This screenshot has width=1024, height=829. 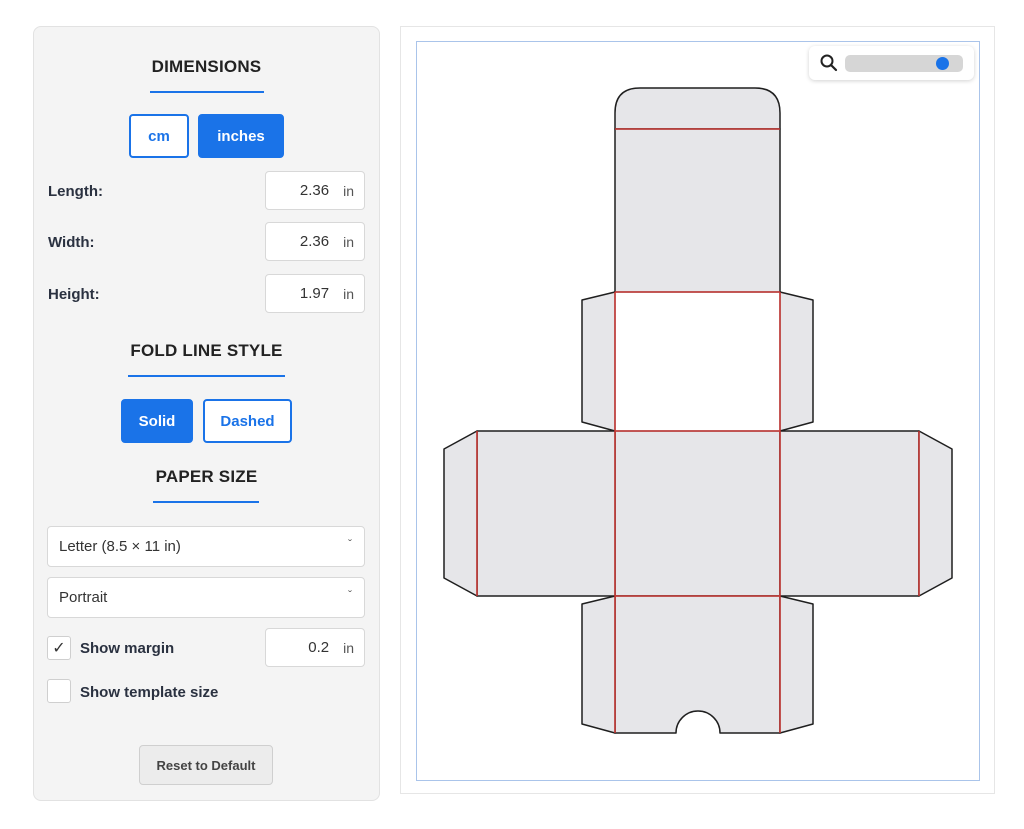 What do you see at coordinates (157, 421) in the screenshot?
I see `fold-solid-button: Solid` at bounding box center [157, 421].